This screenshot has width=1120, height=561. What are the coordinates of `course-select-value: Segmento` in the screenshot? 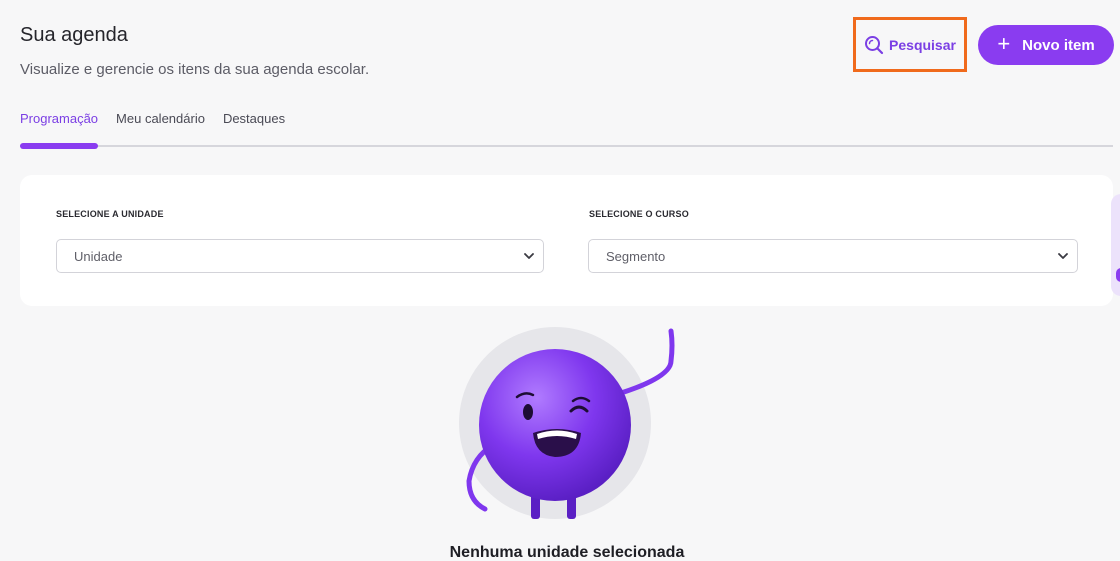 It's located at (636, 256).